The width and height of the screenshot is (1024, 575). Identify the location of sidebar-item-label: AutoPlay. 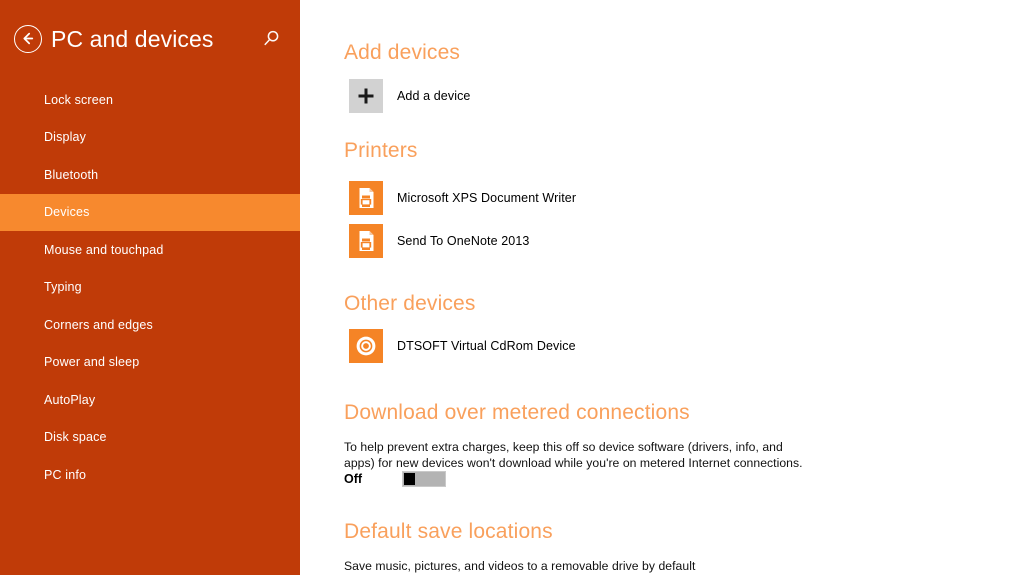
(70, 399).